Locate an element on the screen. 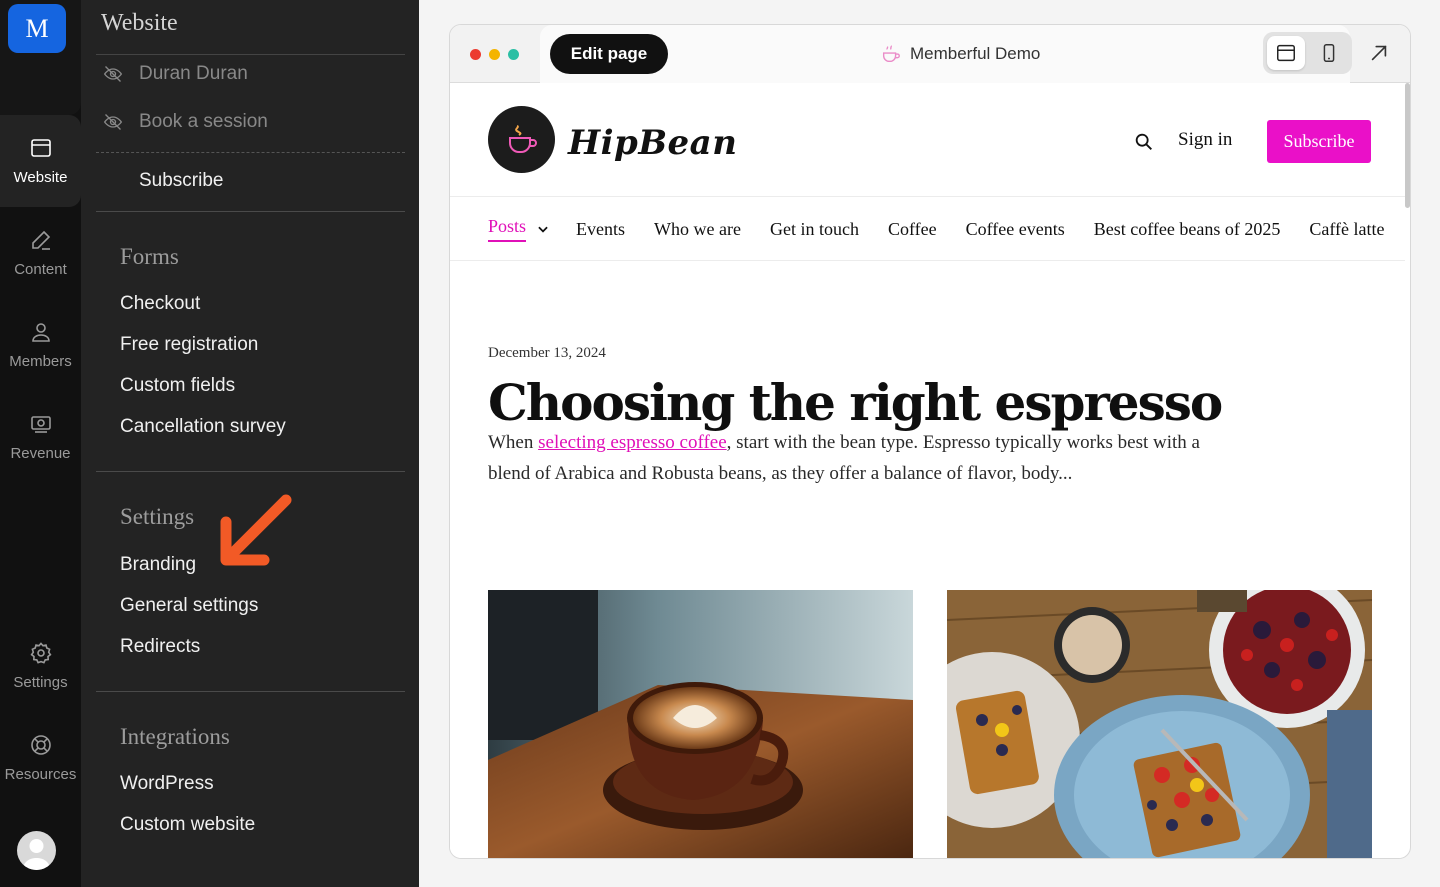 Image resolution: width=1440 pixels, height=887 pixels. nav-link-general-settings: General settings is located at coordinates (189, 606).